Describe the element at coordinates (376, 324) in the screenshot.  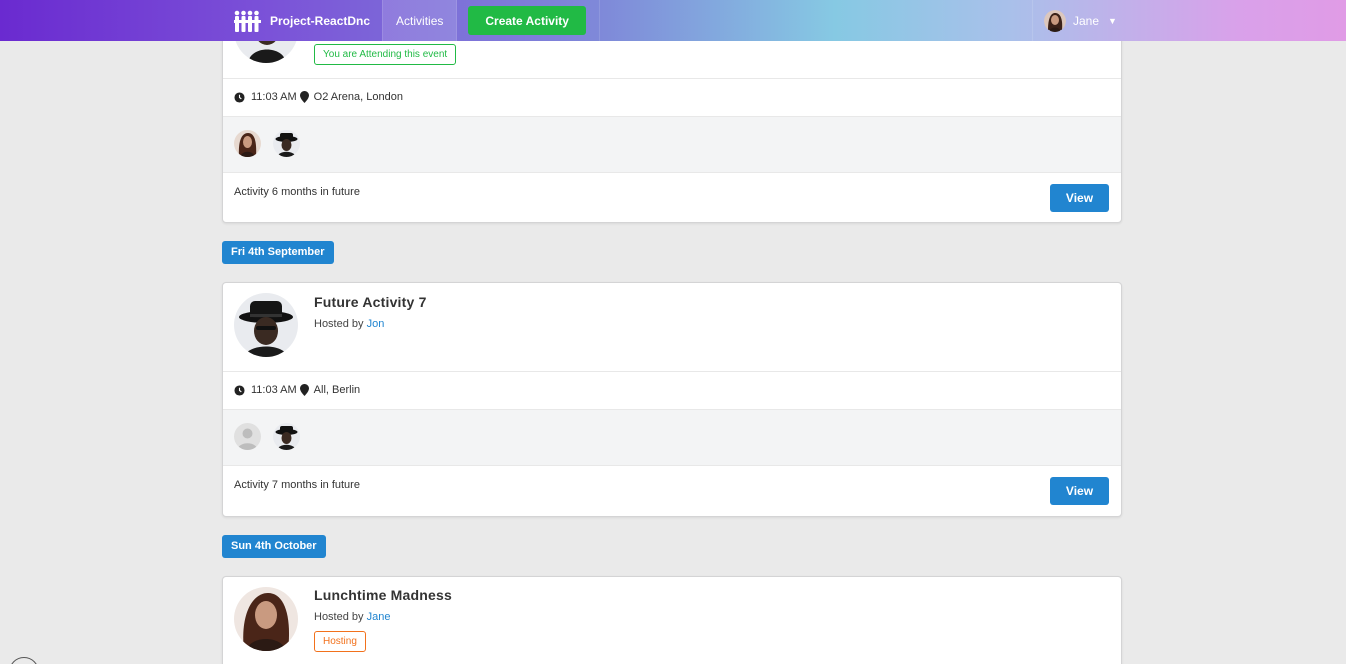
I see `host-link: Jon` at that location.